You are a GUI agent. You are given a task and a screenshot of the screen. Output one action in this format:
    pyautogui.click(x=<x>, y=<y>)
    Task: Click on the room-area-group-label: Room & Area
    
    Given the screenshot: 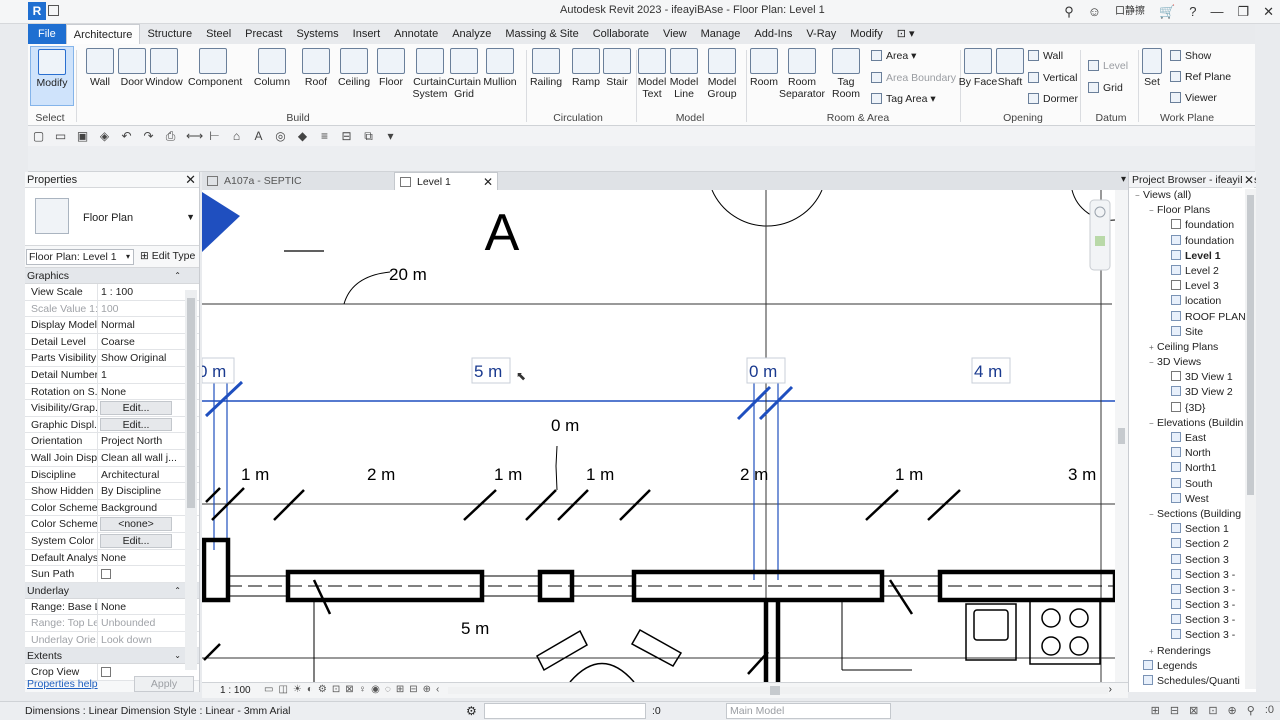 What is the action you would take?
    pyautogui.click(x=858, y=118)
    